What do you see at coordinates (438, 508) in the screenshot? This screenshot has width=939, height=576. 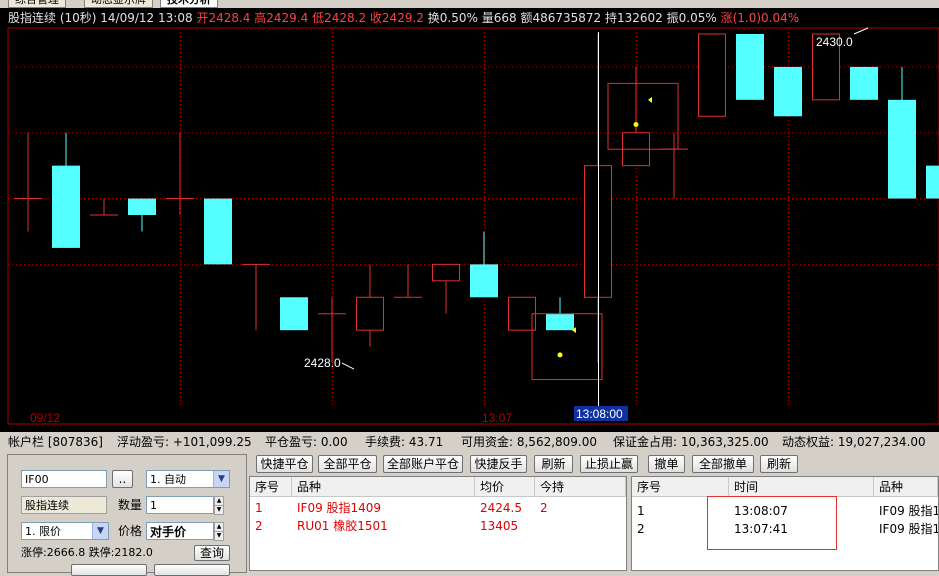 I see `table-row: 1 IF09 股指1409 2424.5 2` at bounding box center [438, 508].